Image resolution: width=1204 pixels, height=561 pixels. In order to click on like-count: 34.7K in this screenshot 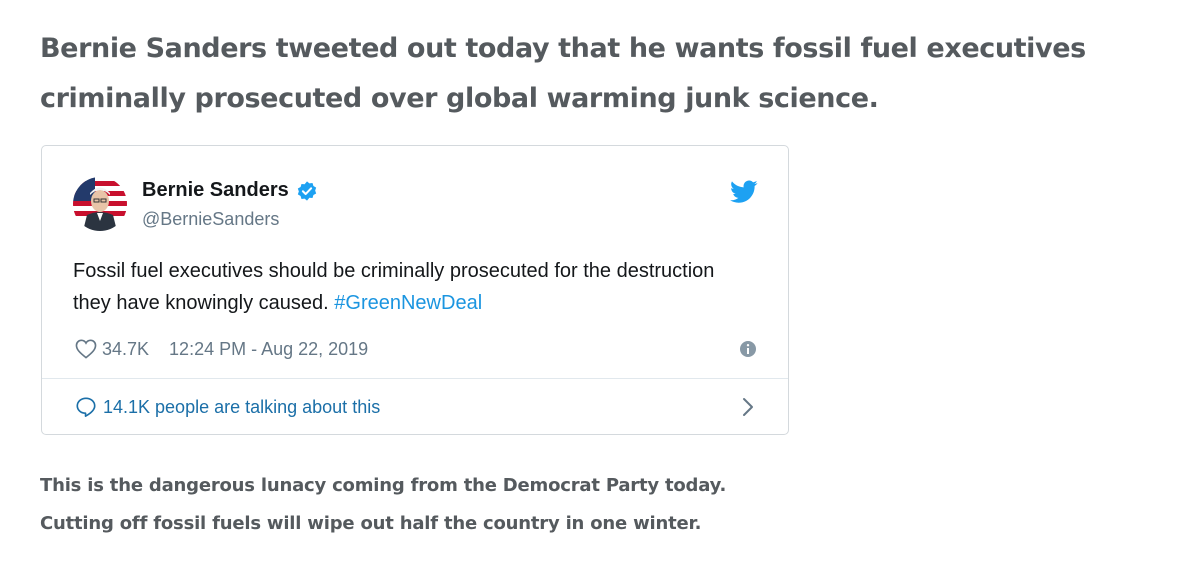, I will do `click(125, 349)`.